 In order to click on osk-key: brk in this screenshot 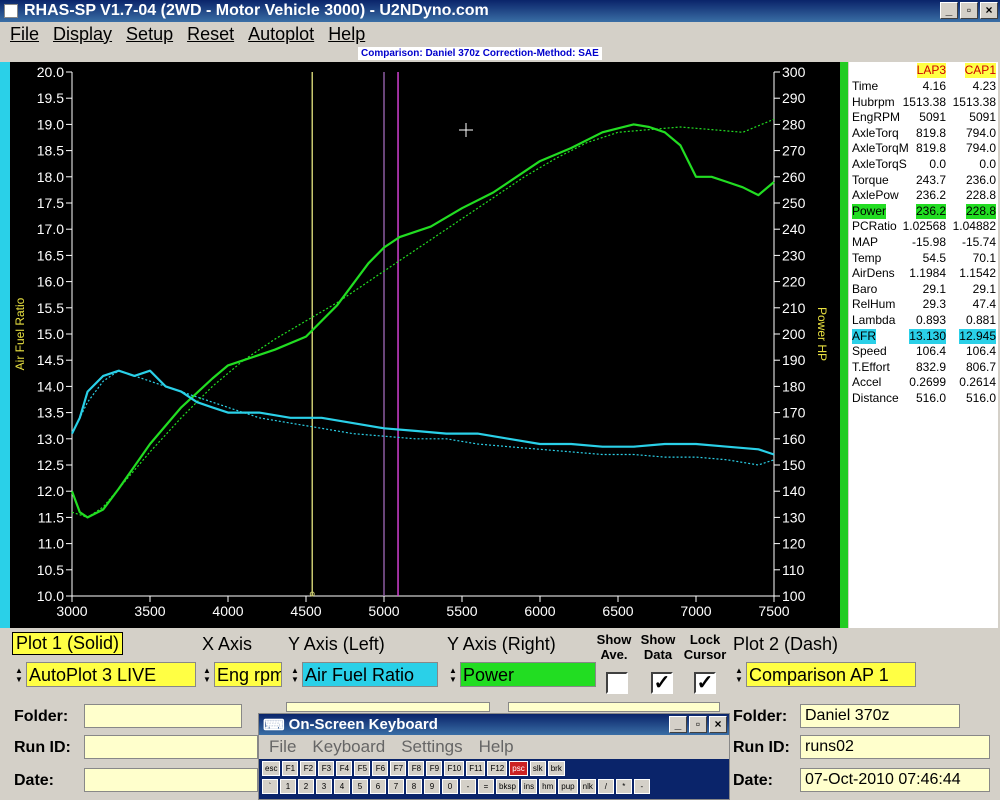, I will do `click(556, 768)`.